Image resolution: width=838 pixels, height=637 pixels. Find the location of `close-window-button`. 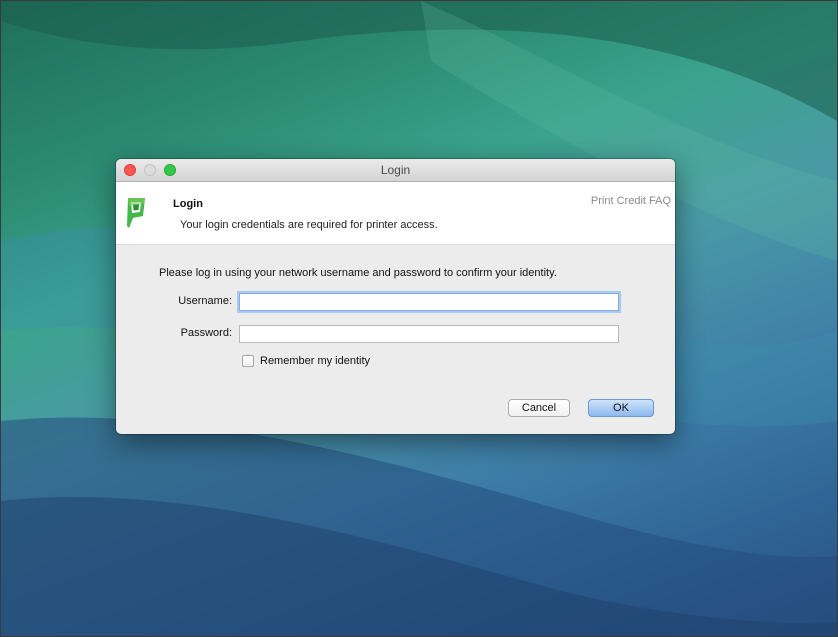

close-window-button is located at coordinates (130, 170).